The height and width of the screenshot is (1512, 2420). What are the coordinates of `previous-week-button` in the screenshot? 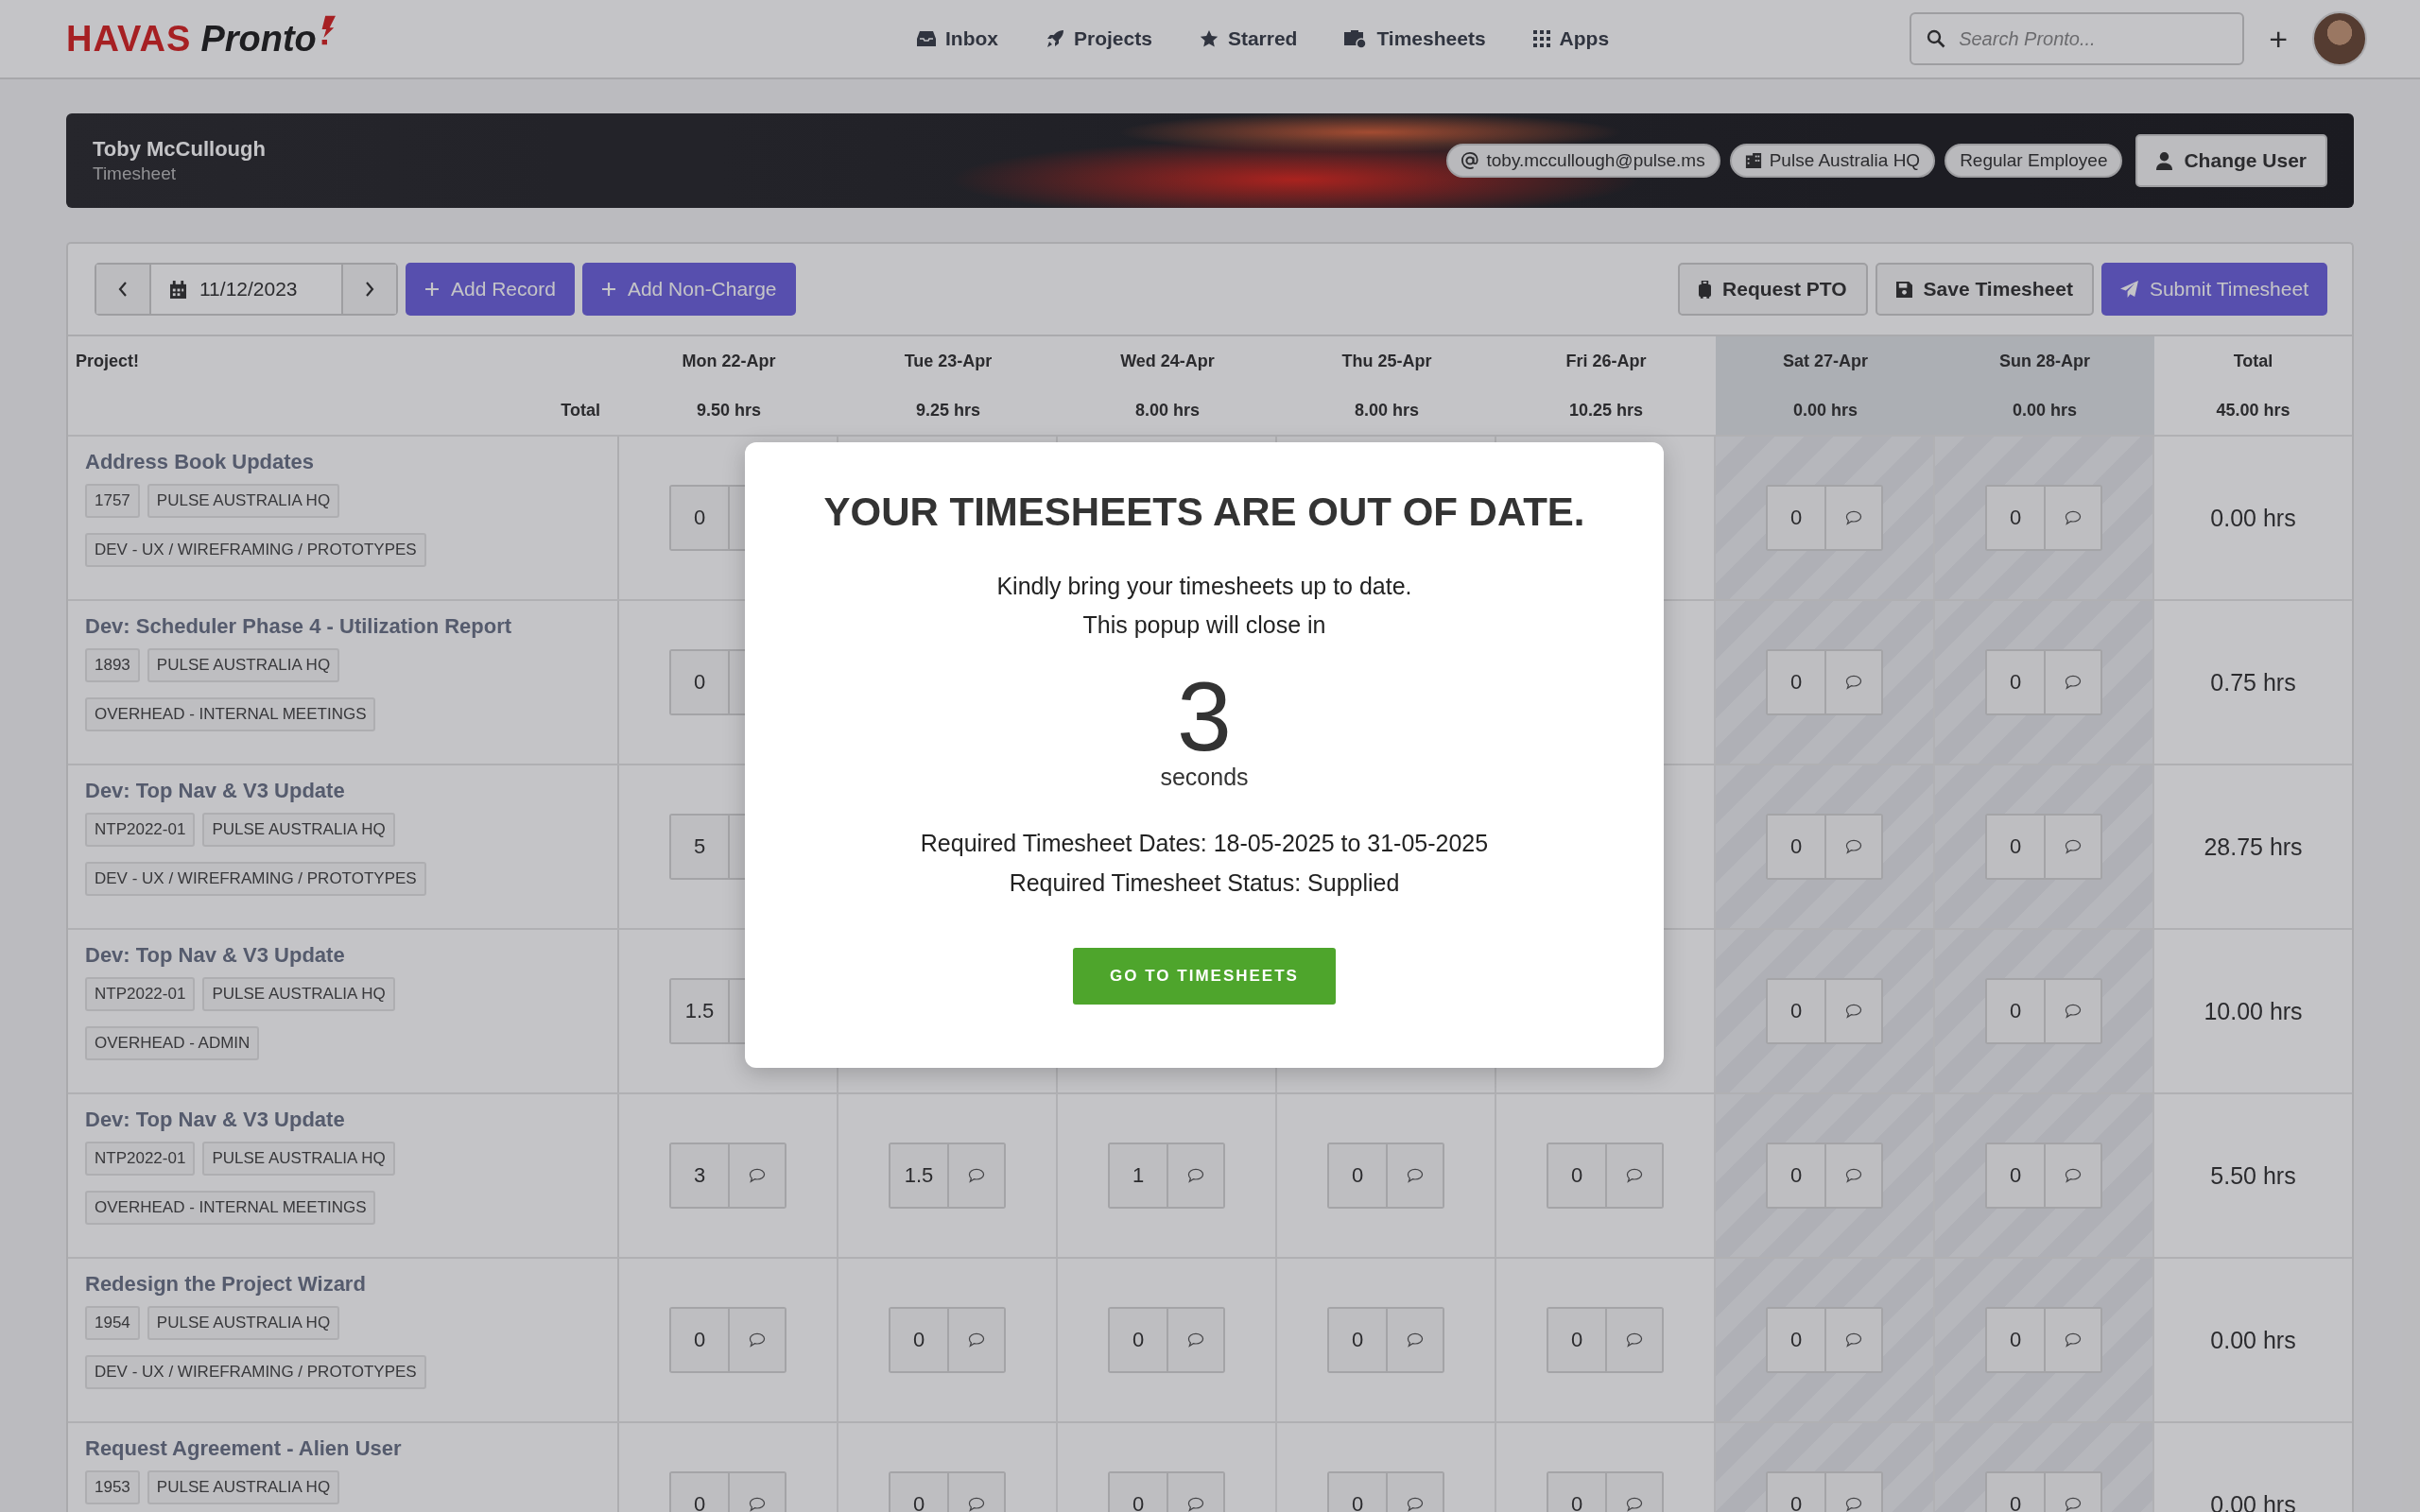 It's located at (123, 289).